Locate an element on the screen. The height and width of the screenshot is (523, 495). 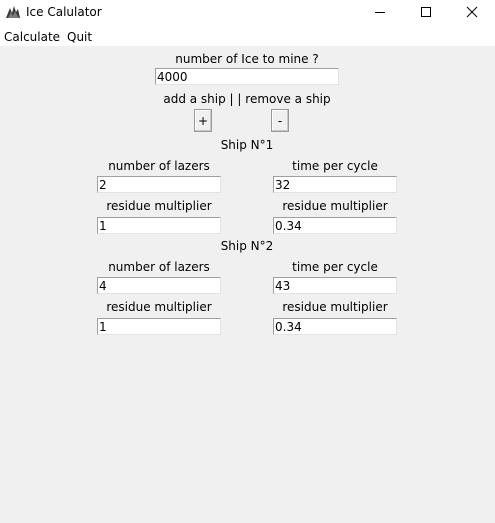
menu-quit: Quit is located at coordinates (79, 37).